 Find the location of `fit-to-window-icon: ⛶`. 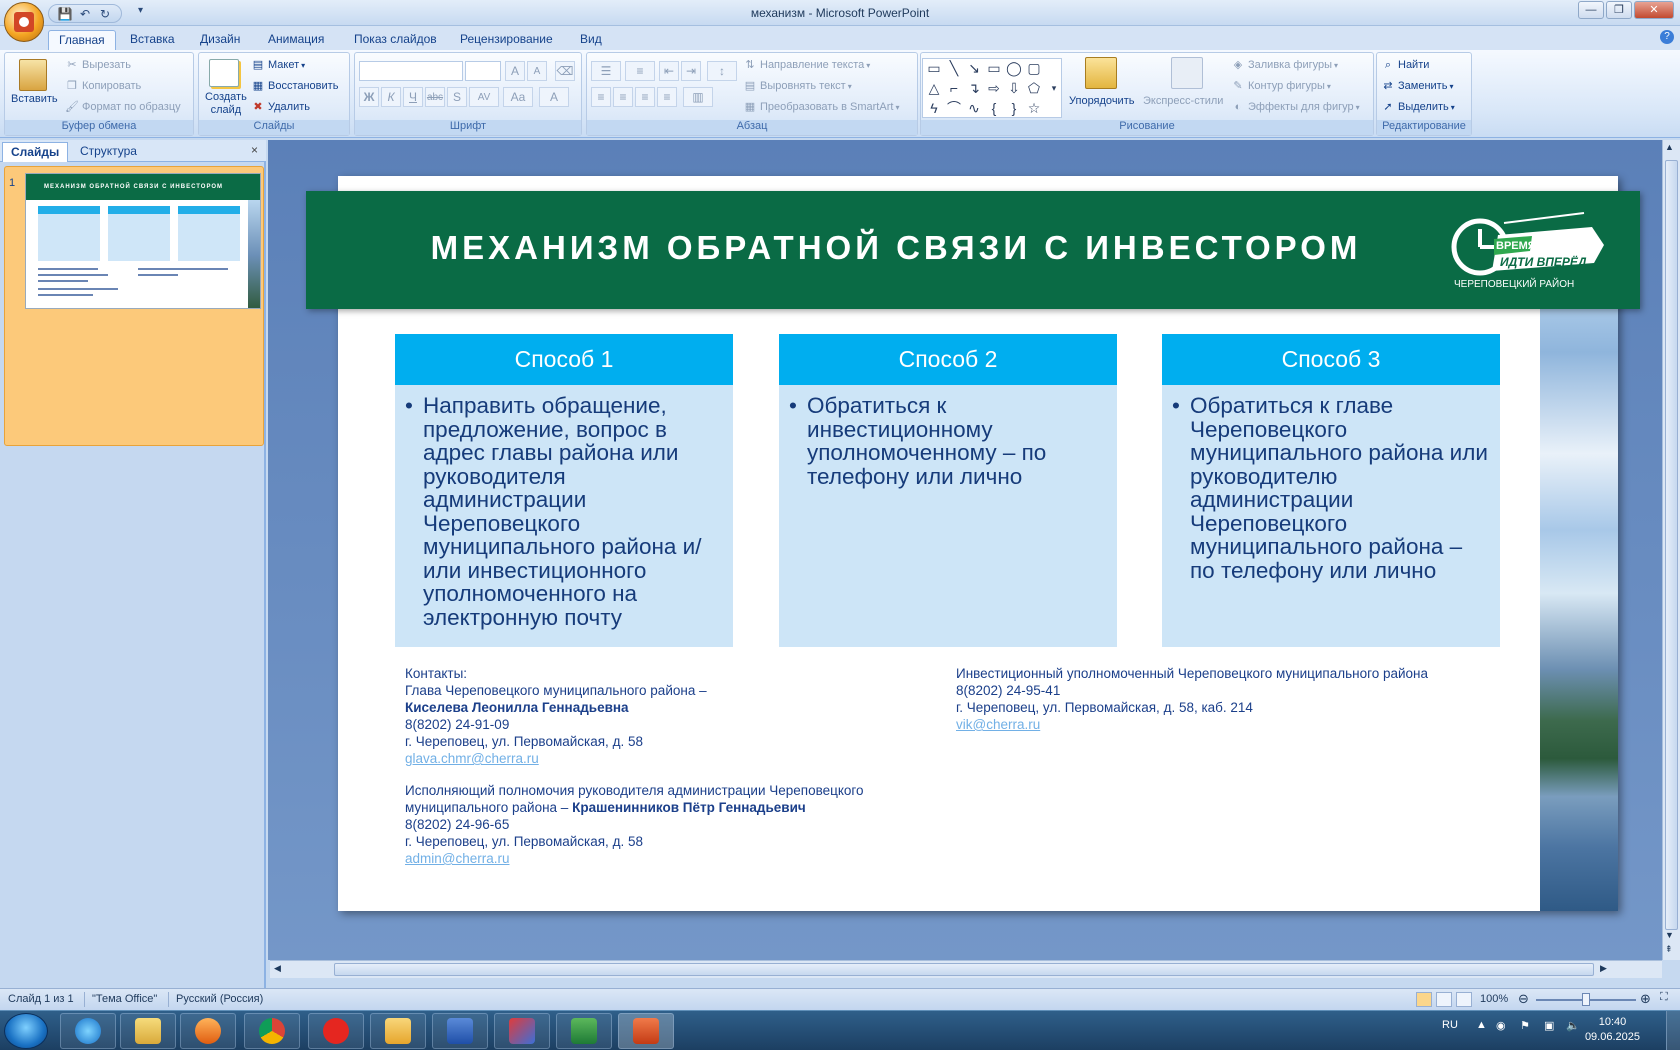

fit-to-window-icon: ⛶ is located at coordinates (1664, 997).